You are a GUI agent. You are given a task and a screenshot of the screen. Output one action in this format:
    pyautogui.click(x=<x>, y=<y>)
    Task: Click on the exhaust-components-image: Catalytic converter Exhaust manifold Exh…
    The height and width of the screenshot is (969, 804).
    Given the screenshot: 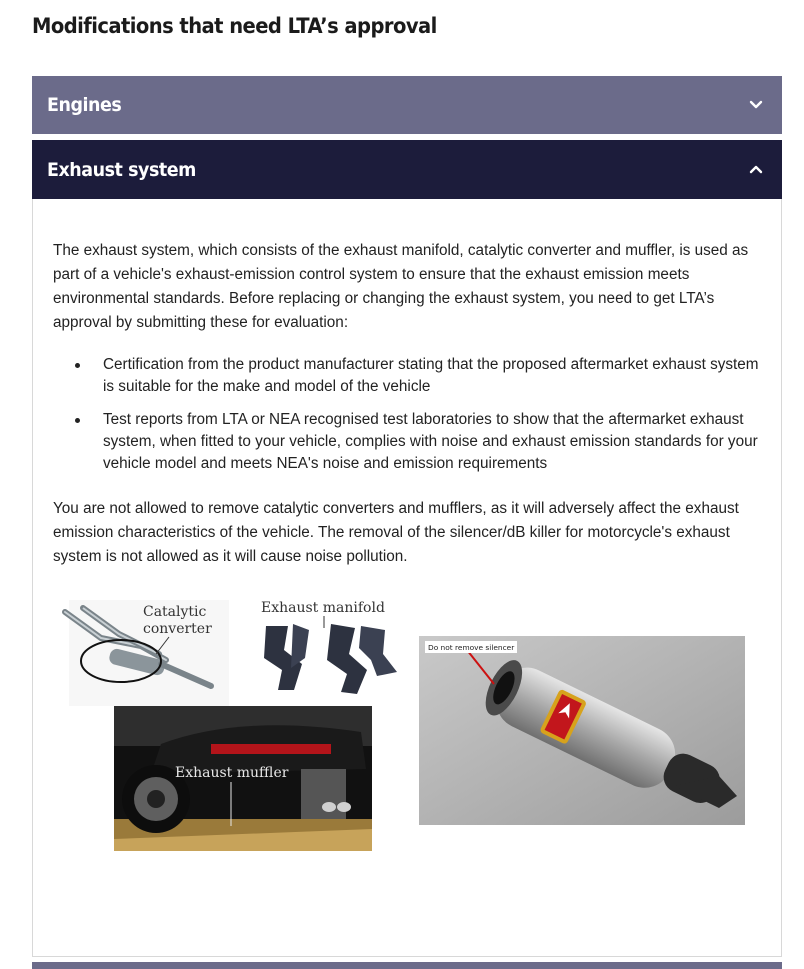 What is the action you would take?
    pyautogui.click(x=229, y=725)
    